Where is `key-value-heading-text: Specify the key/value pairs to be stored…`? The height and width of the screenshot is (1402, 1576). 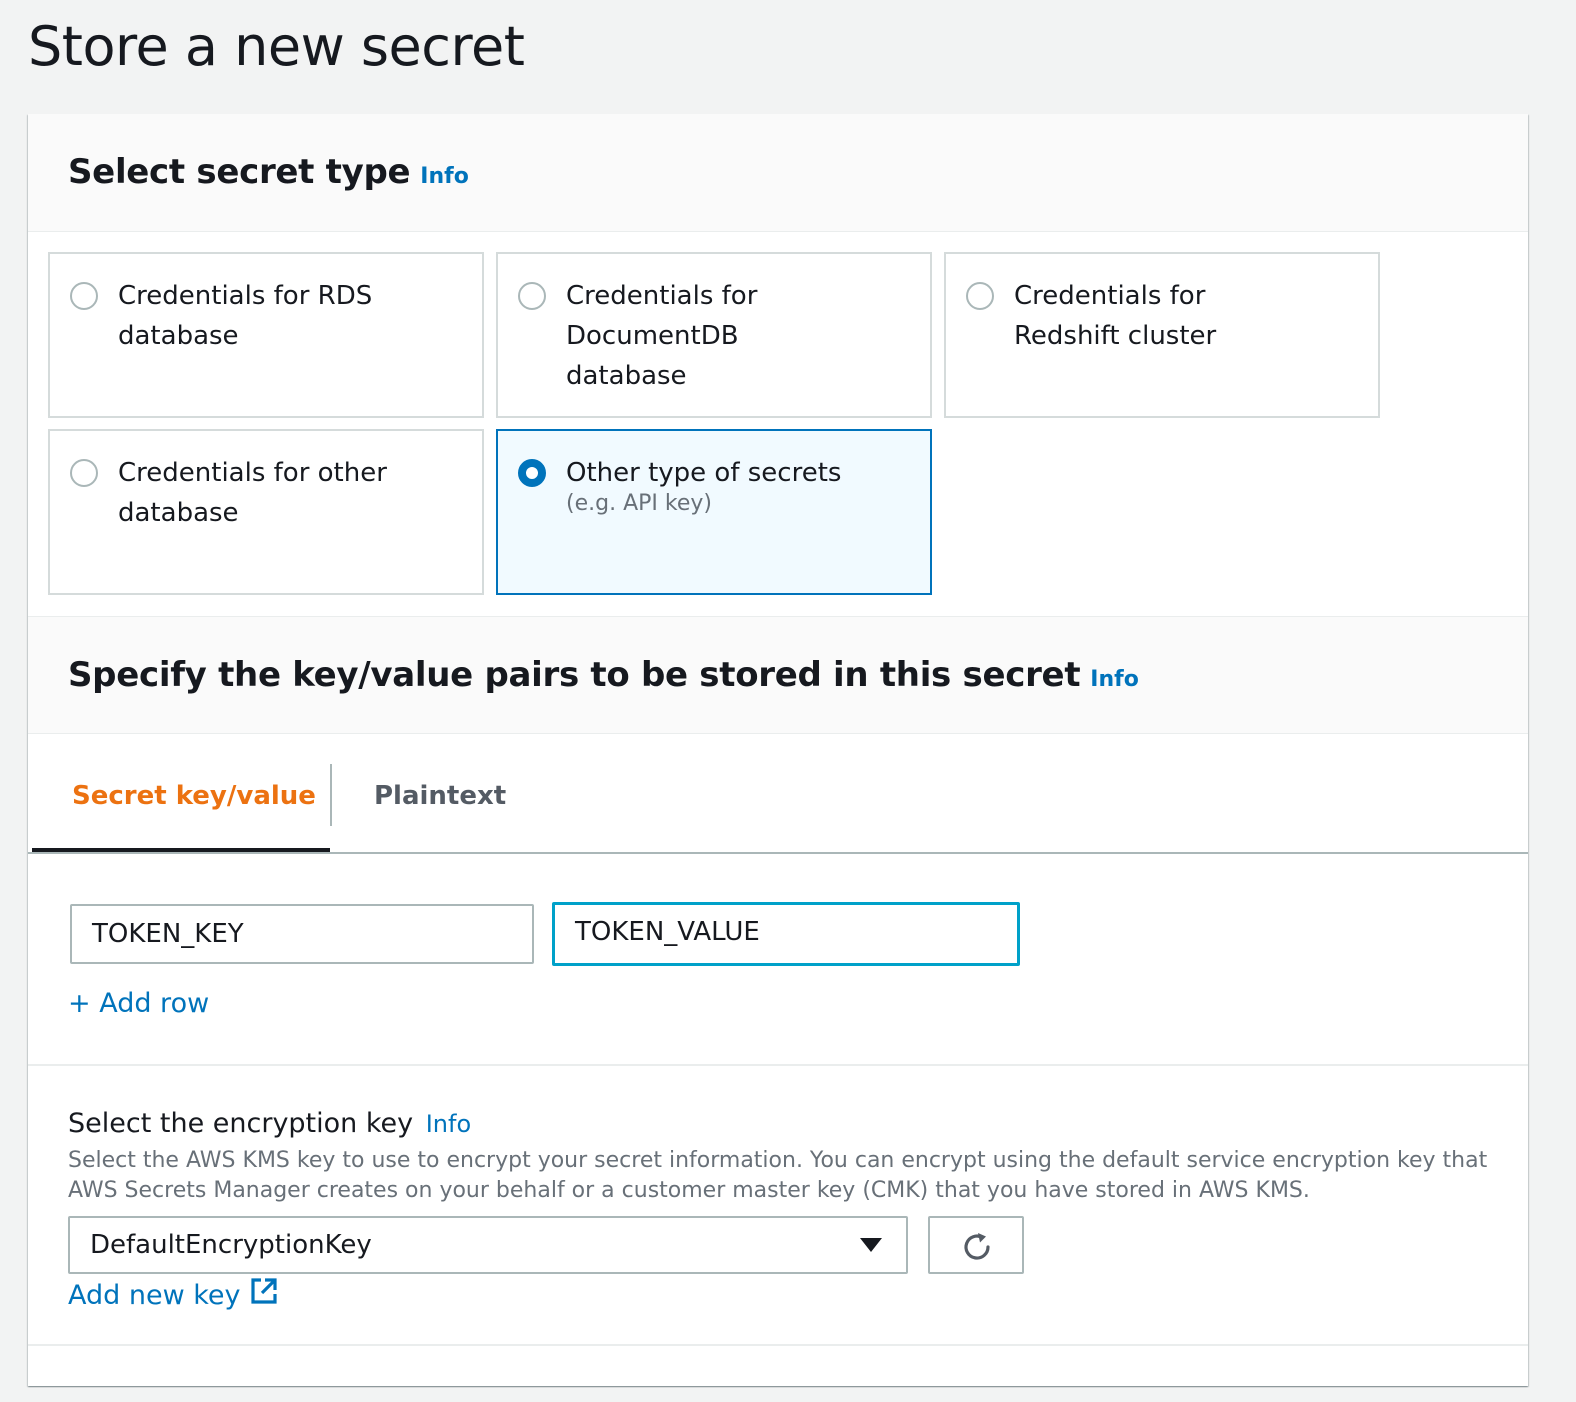
key-value-heading-text: Specify the key/value pairs to be stored… is located at coordinates (574, 675).